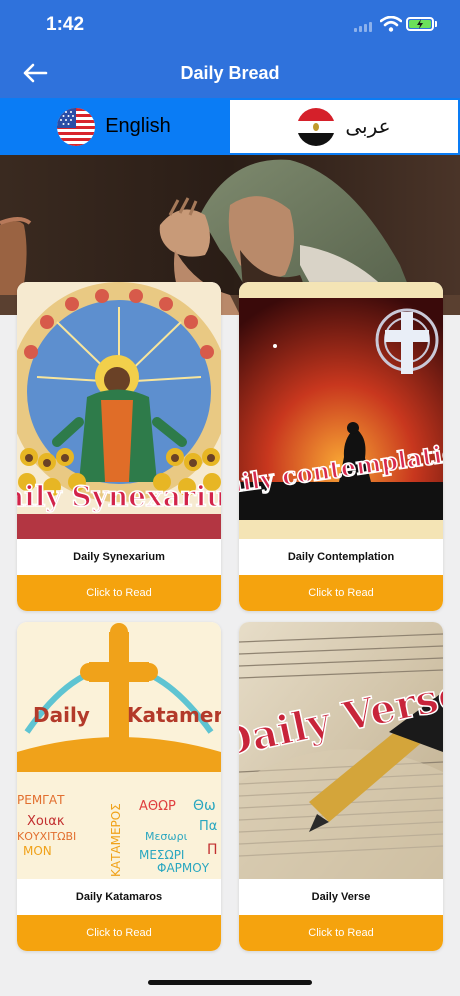 The height and width of the screenshot is (996, 460). What do you see at coordinates (183, 868) in the screenshot?
I see `svg-text: ΦΑΡΜΟΥ` at bounding box center [183, 868].